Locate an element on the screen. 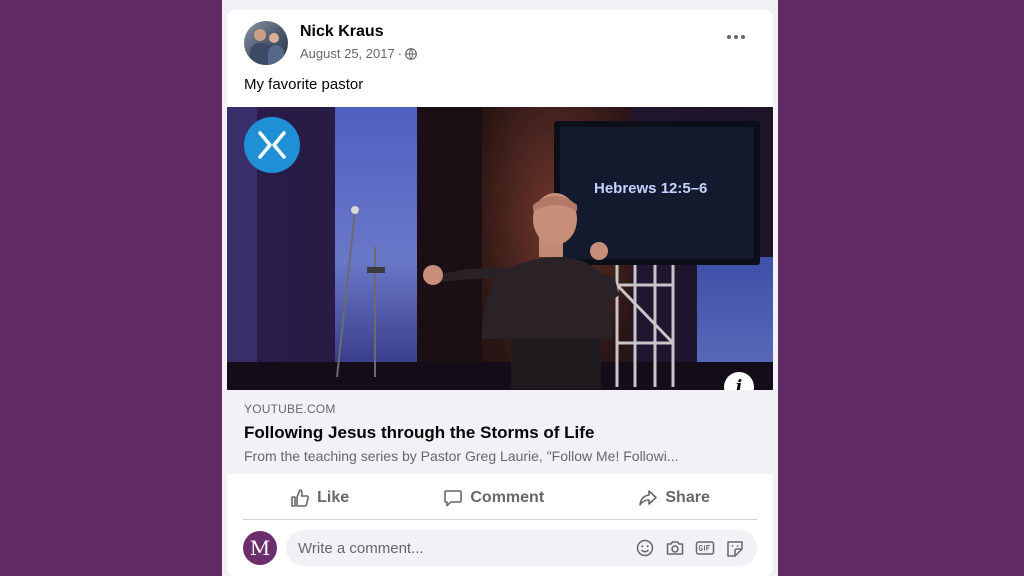  author-avatar is located at coordinates (266, 43).